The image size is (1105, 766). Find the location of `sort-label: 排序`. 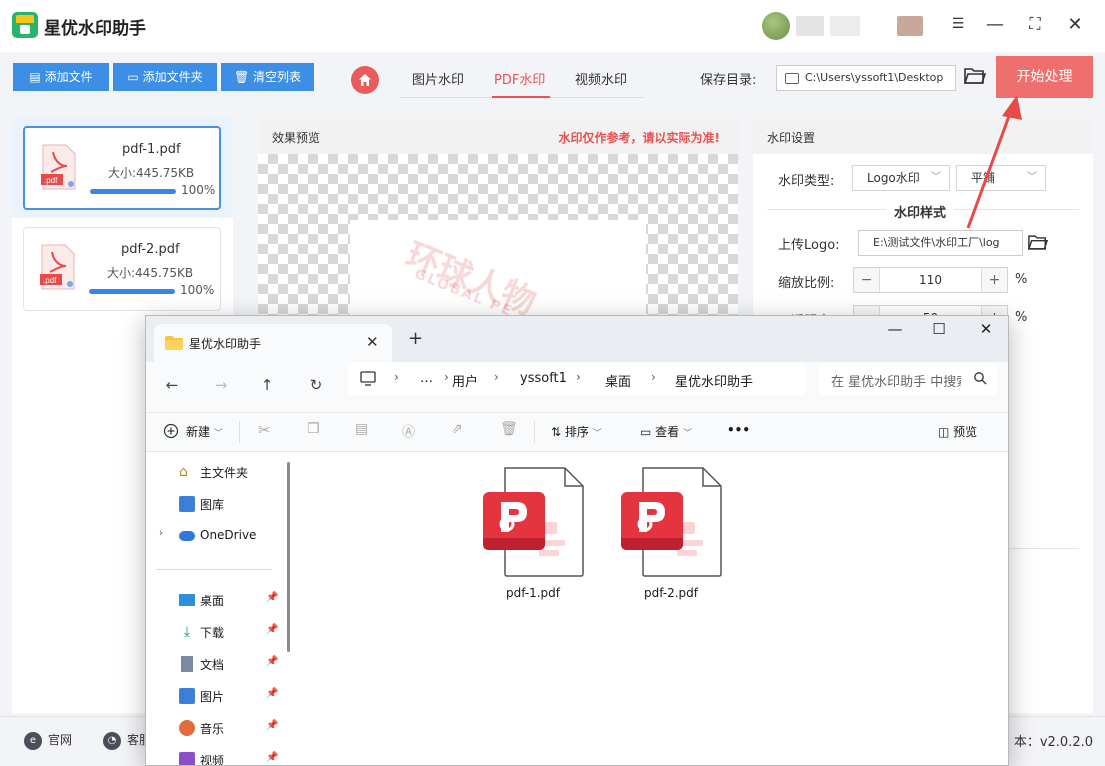

sort-label: 排序 is located at coordinates (576, 432).